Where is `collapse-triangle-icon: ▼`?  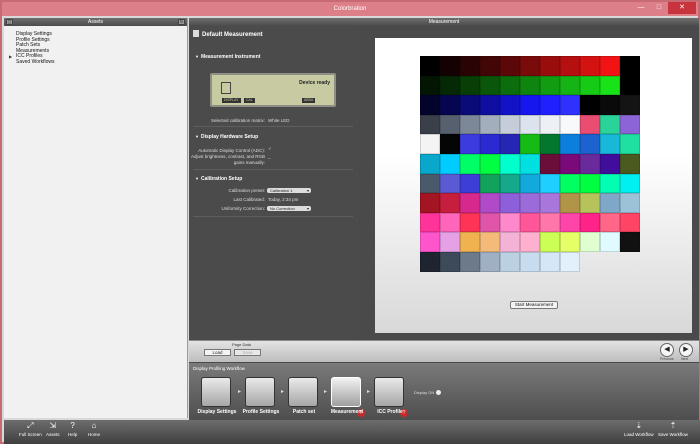 collapse-triangle-icon: ▼ is located at coordinates (197, 56).